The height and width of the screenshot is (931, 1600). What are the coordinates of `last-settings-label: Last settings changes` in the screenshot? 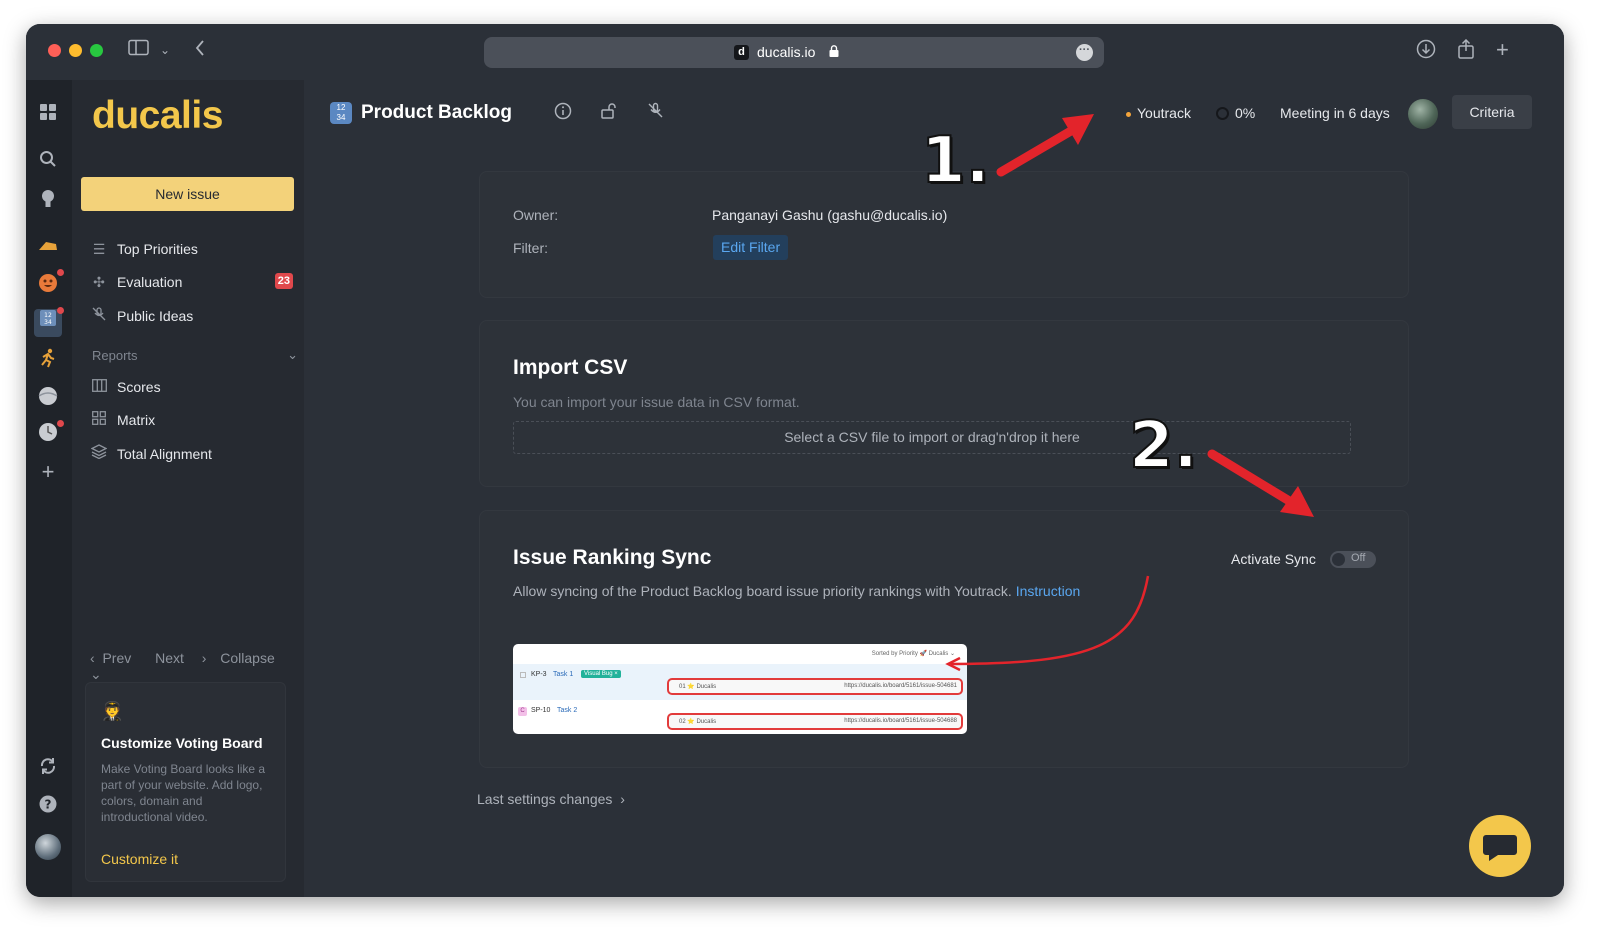 It's located at (545, 799).